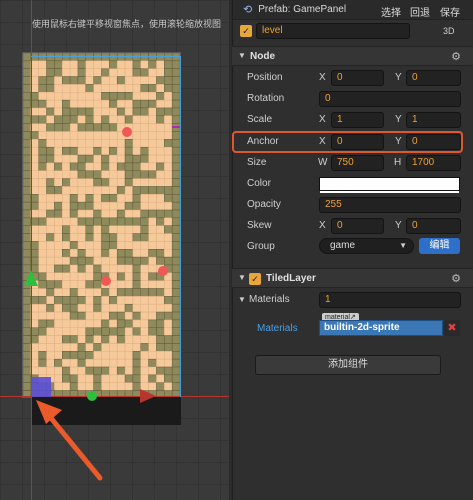 This screenshot has height=500, width=473. What do you see at coordinates (357, 226) in the screenshot?
I see `skew-x-input: 0` at bounding box center [357, 226].